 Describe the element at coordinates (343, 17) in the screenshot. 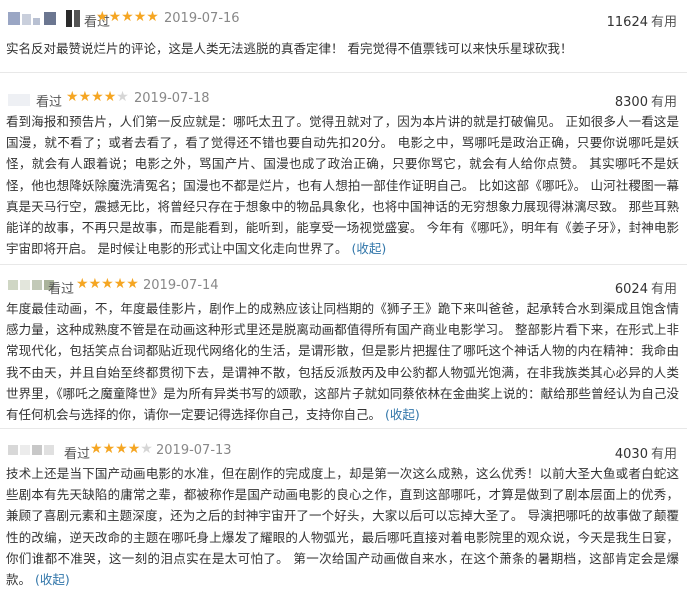

I see `review-header: 看过 ★★★★★ 2019-07-16 11624 有用` at that location.